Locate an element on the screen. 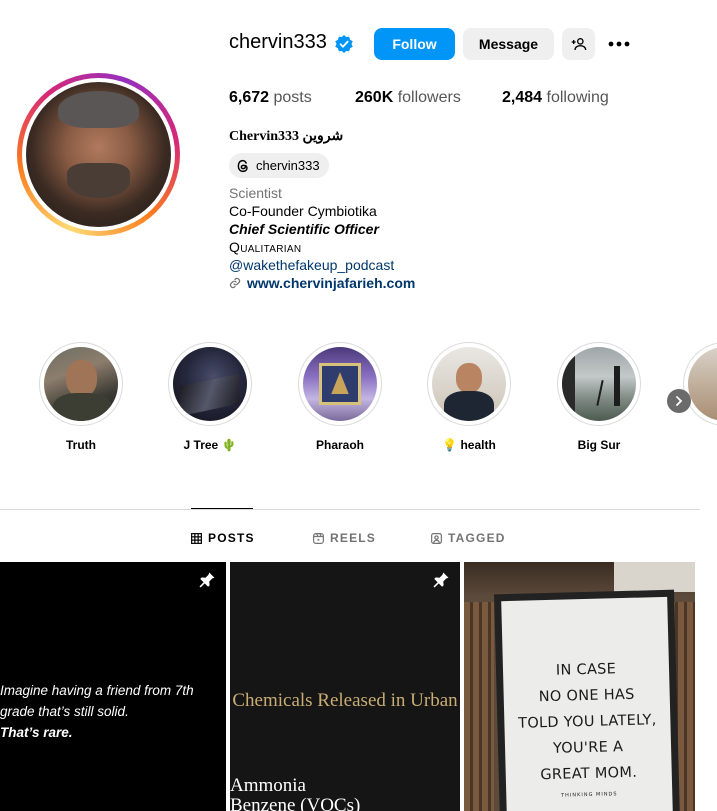 This screenshot has height=811, width=717. highlights-next-button is located at coordinates (679, 401).